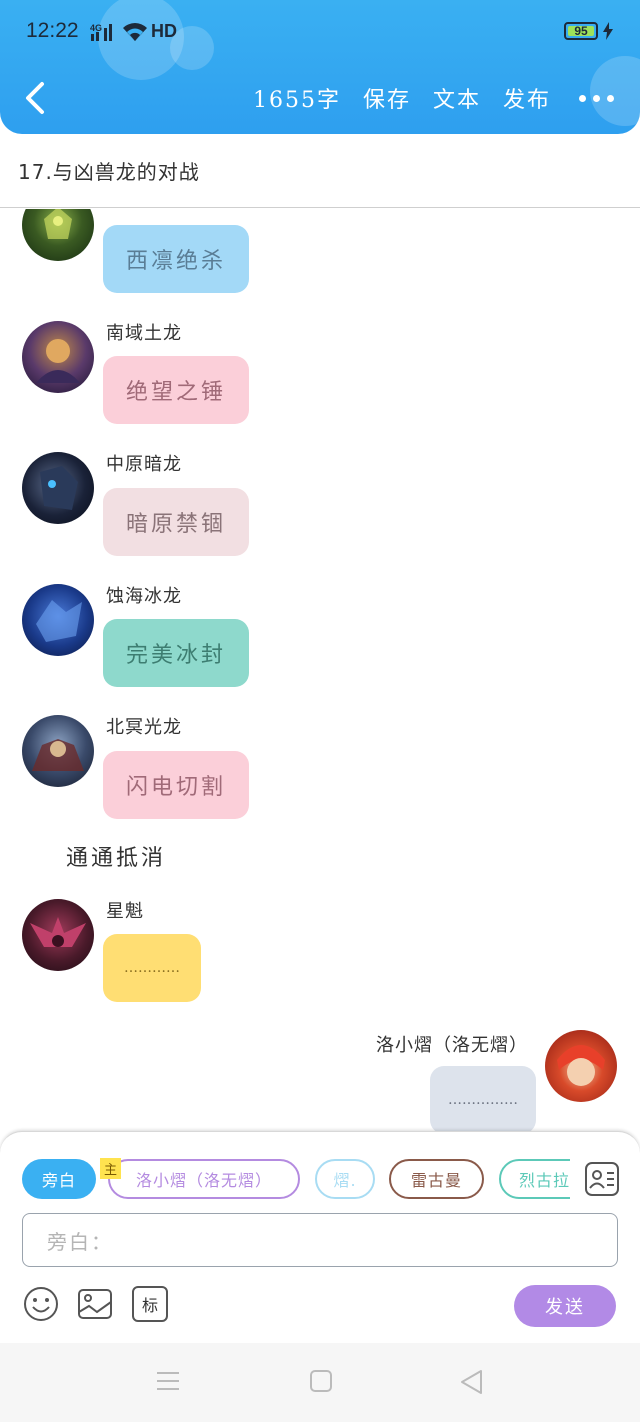 The width and height of the screenshot is (640, 1422). I want to click on more-options-icon, so click(596, 98).